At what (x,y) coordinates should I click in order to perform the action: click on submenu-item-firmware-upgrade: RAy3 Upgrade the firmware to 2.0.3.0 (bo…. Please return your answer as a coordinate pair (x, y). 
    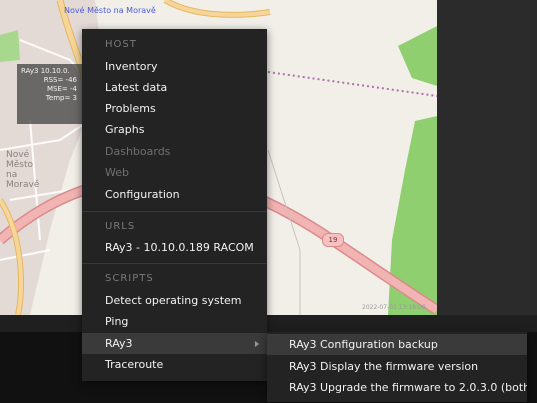
    Looking at the image, I should click on (397, 387).